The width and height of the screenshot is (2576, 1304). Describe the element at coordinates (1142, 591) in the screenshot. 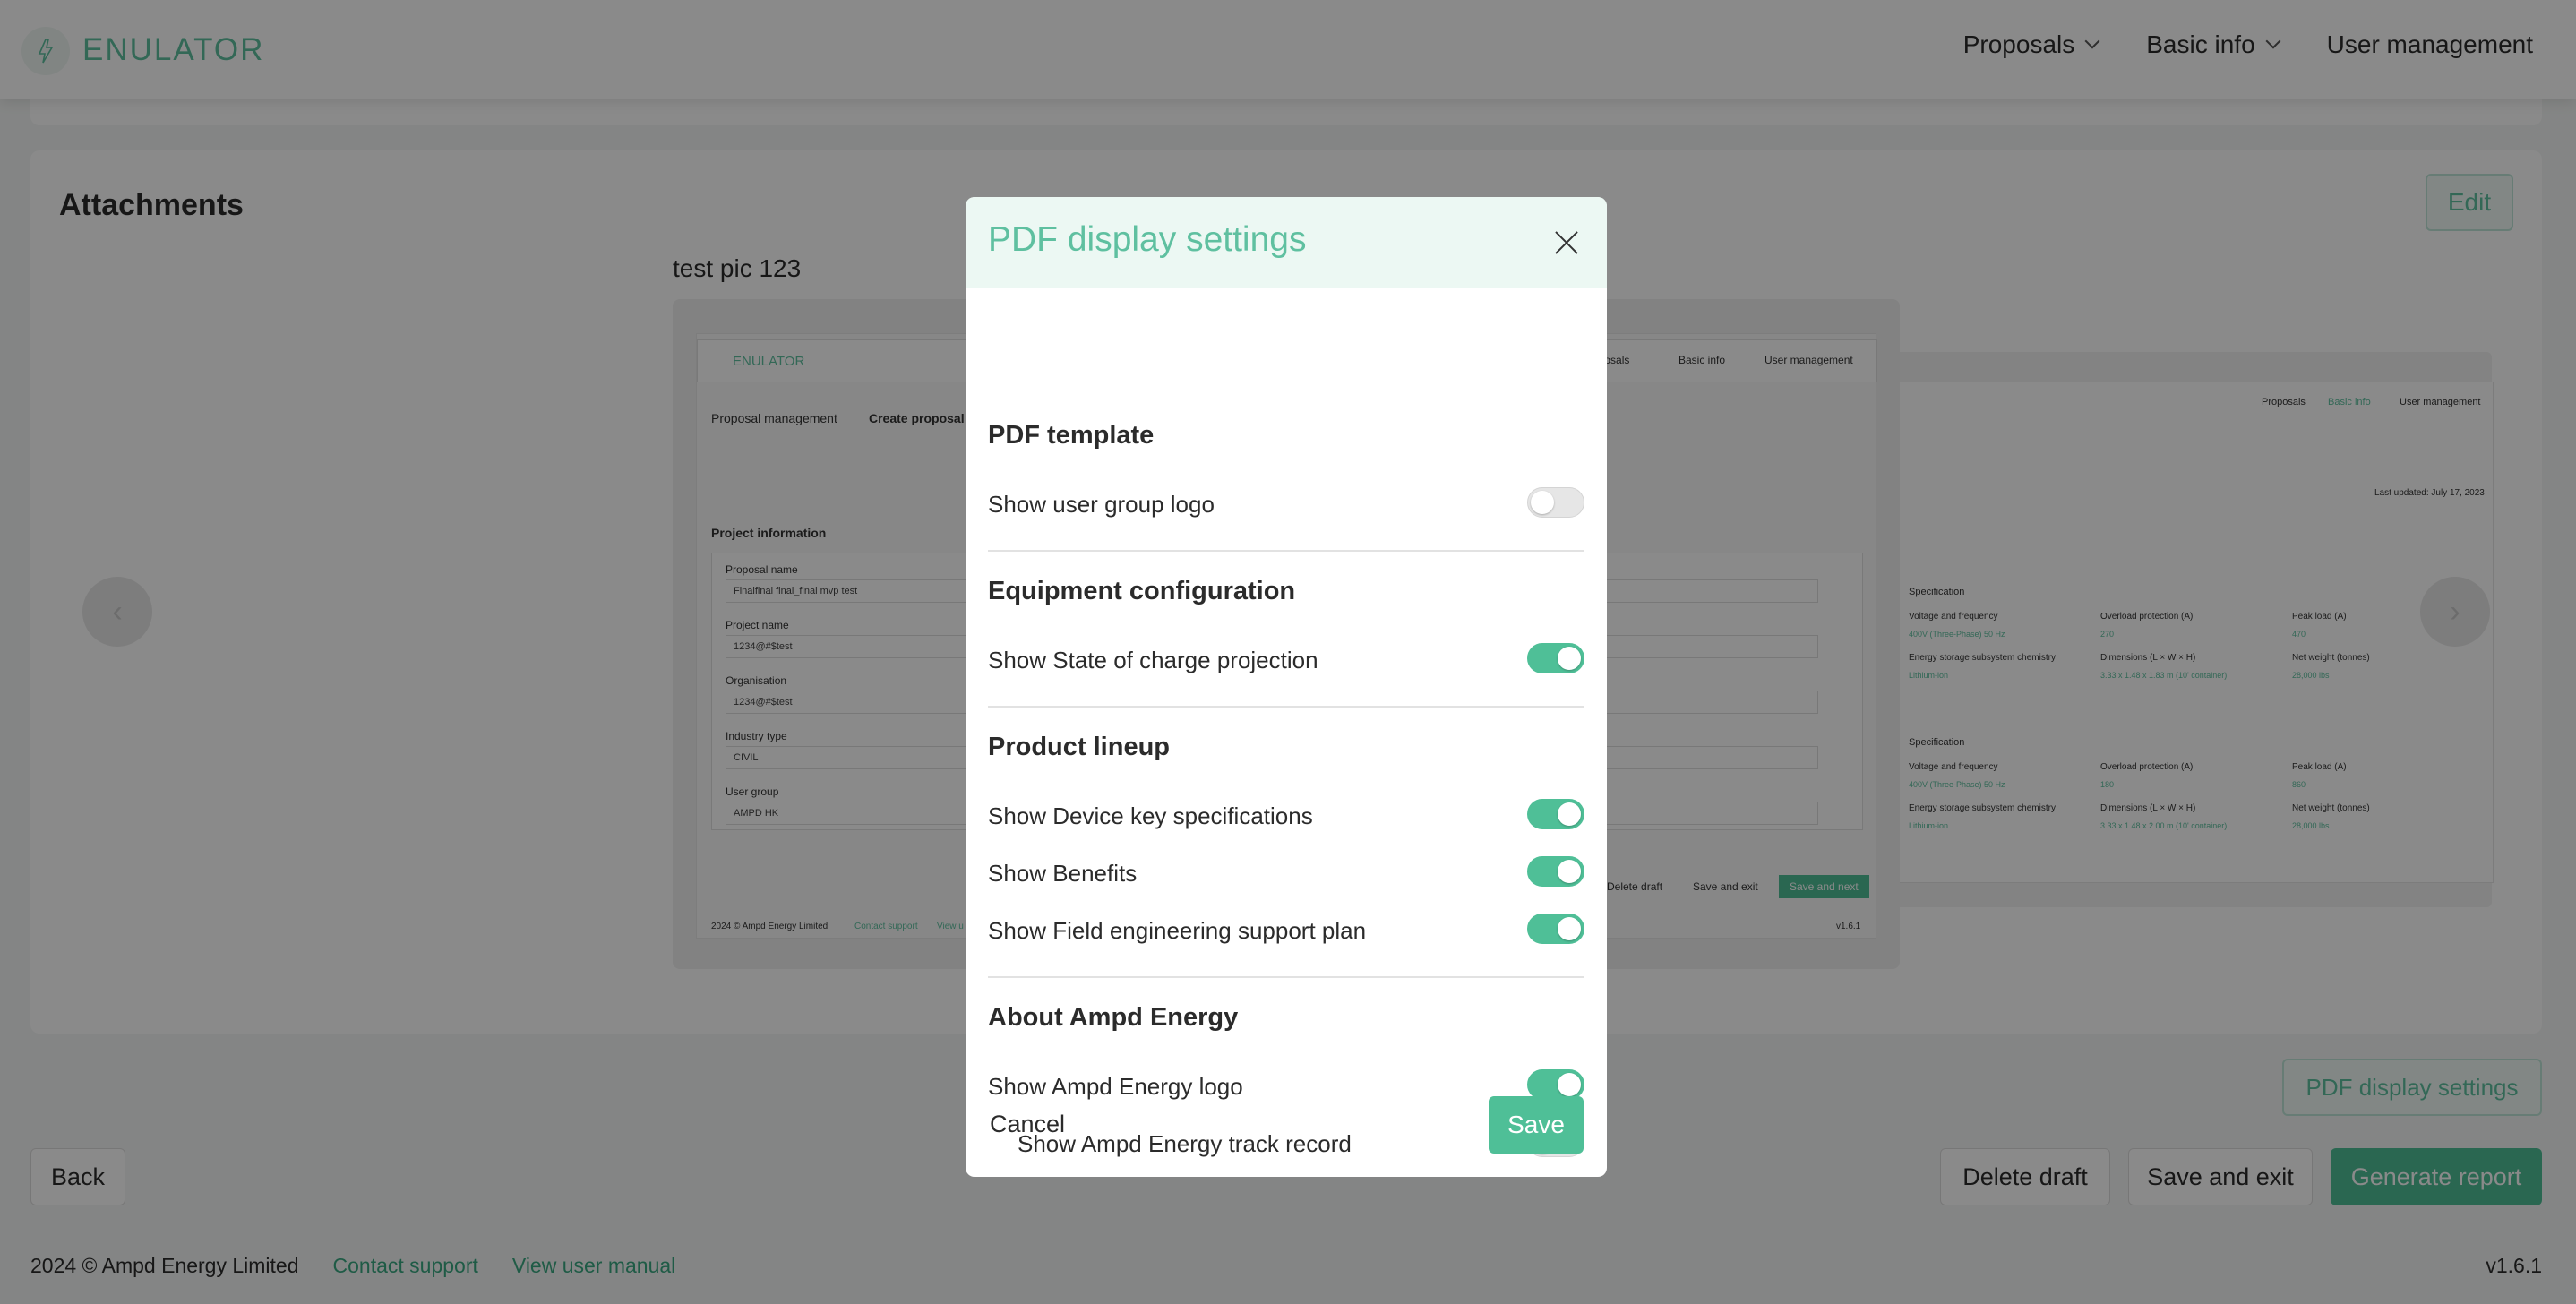

I see `section-title-equipment: Equipment configuration` at that location.